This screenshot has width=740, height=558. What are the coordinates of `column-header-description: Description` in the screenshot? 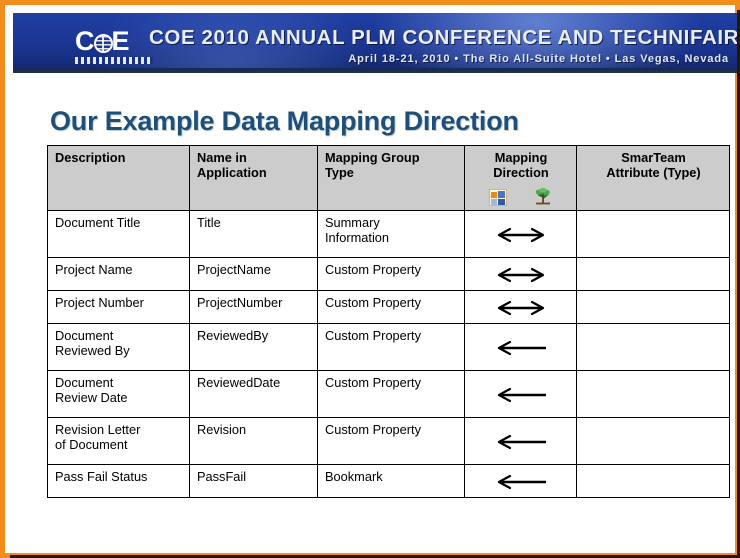 It's located at (118, 178).